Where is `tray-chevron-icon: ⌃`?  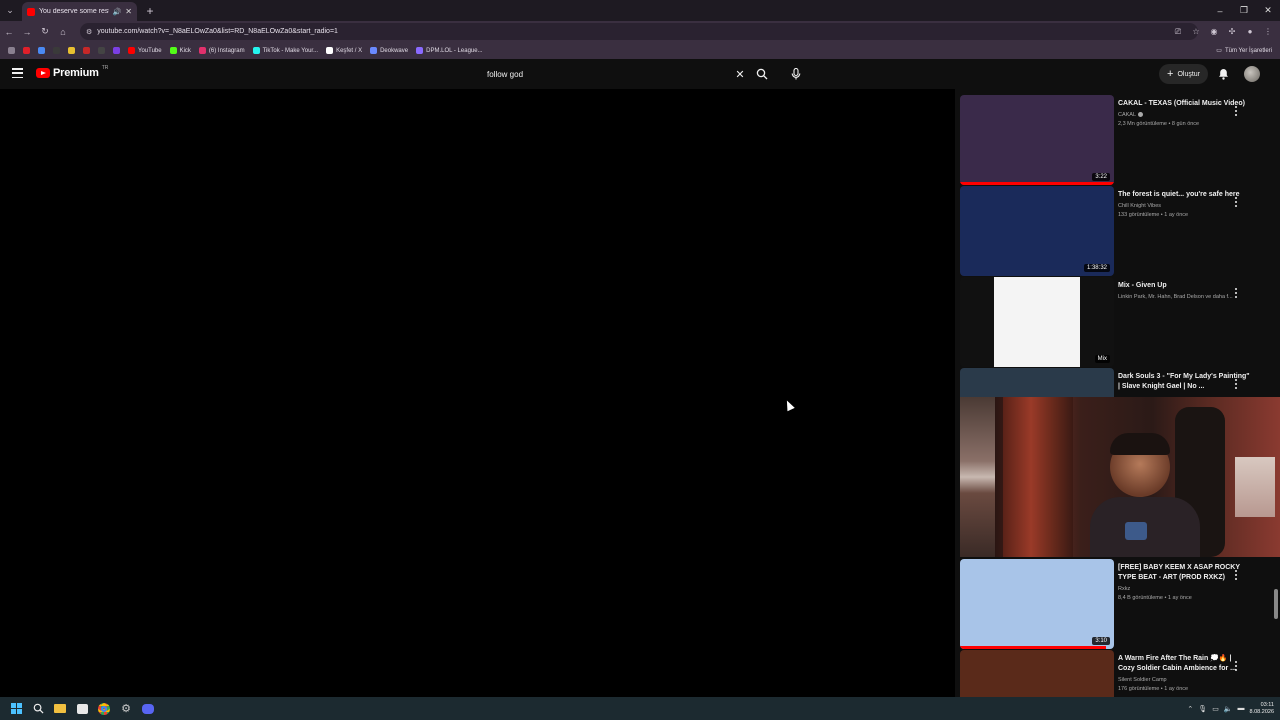 tray-chevron-icon: ⌃ is located at coordinates (1190, 709).